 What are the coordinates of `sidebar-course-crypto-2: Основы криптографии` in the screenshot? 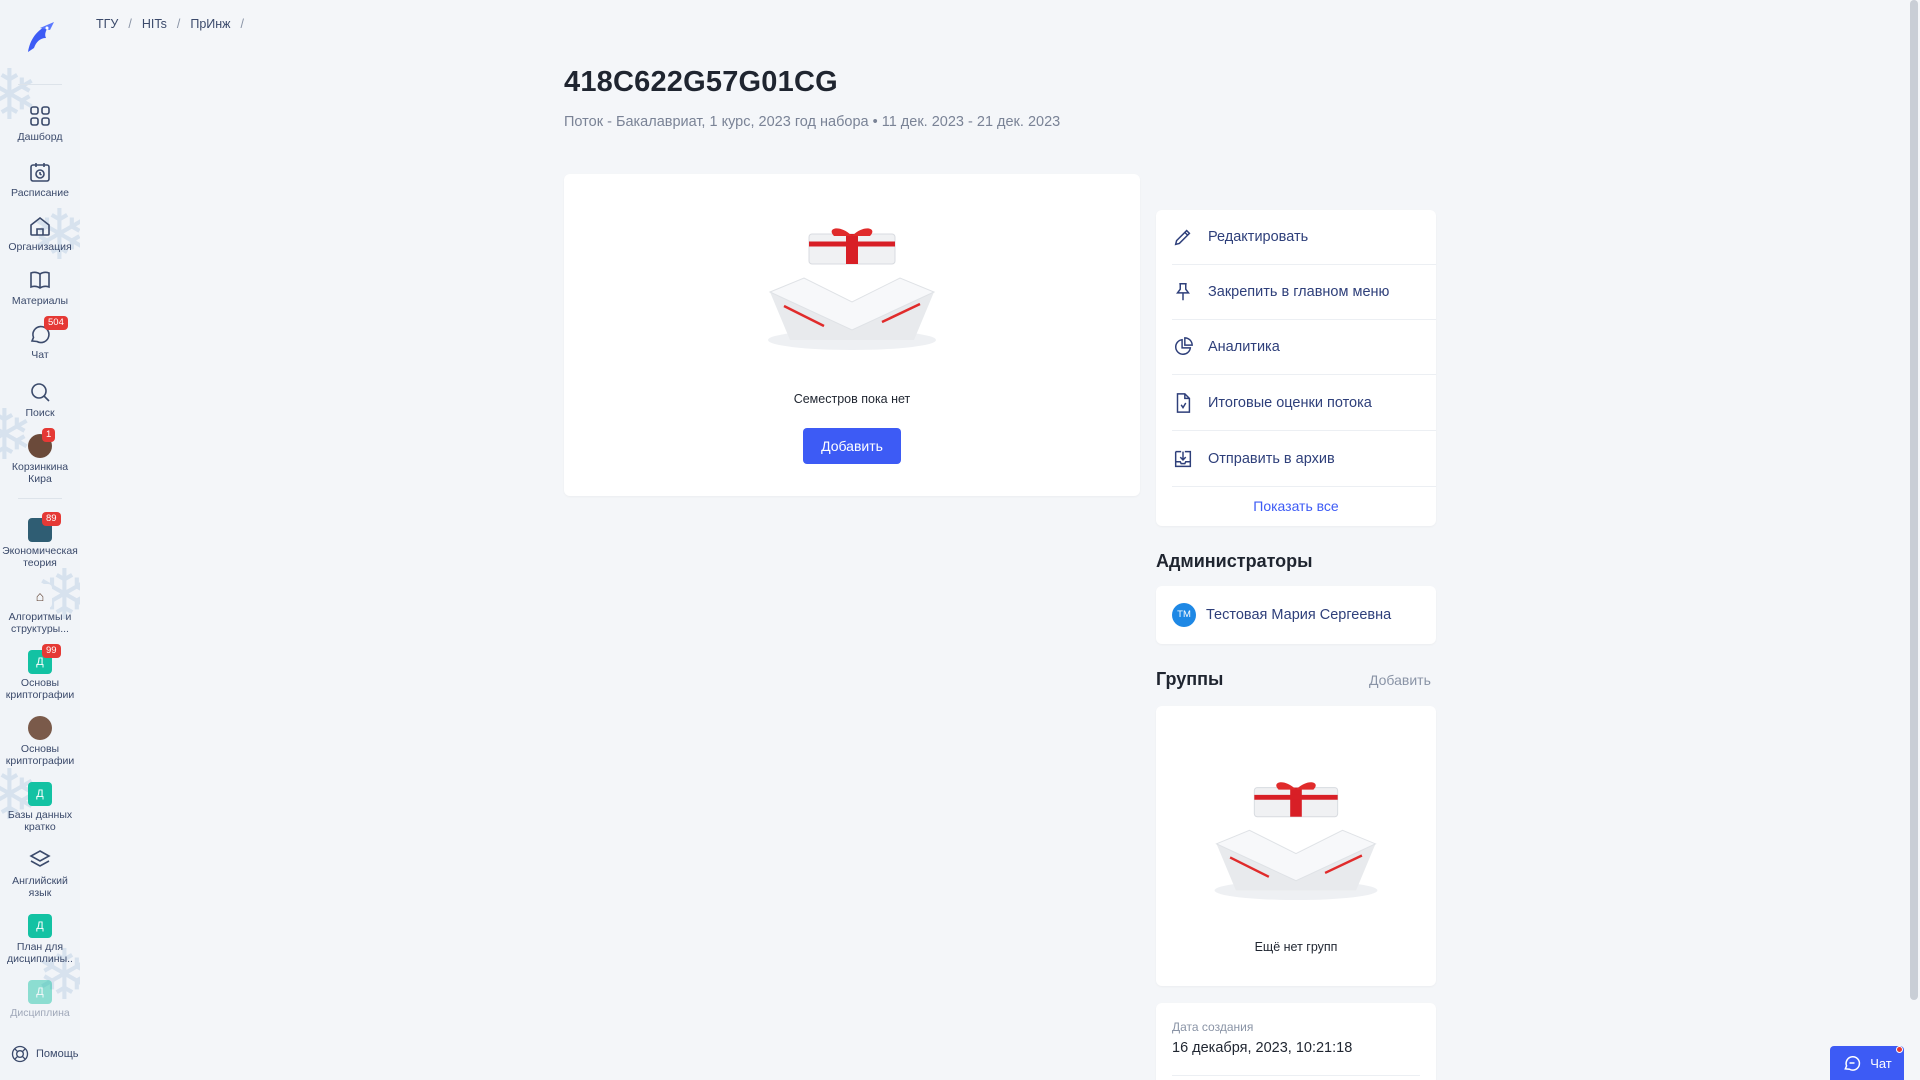 It's located at (40, 741).